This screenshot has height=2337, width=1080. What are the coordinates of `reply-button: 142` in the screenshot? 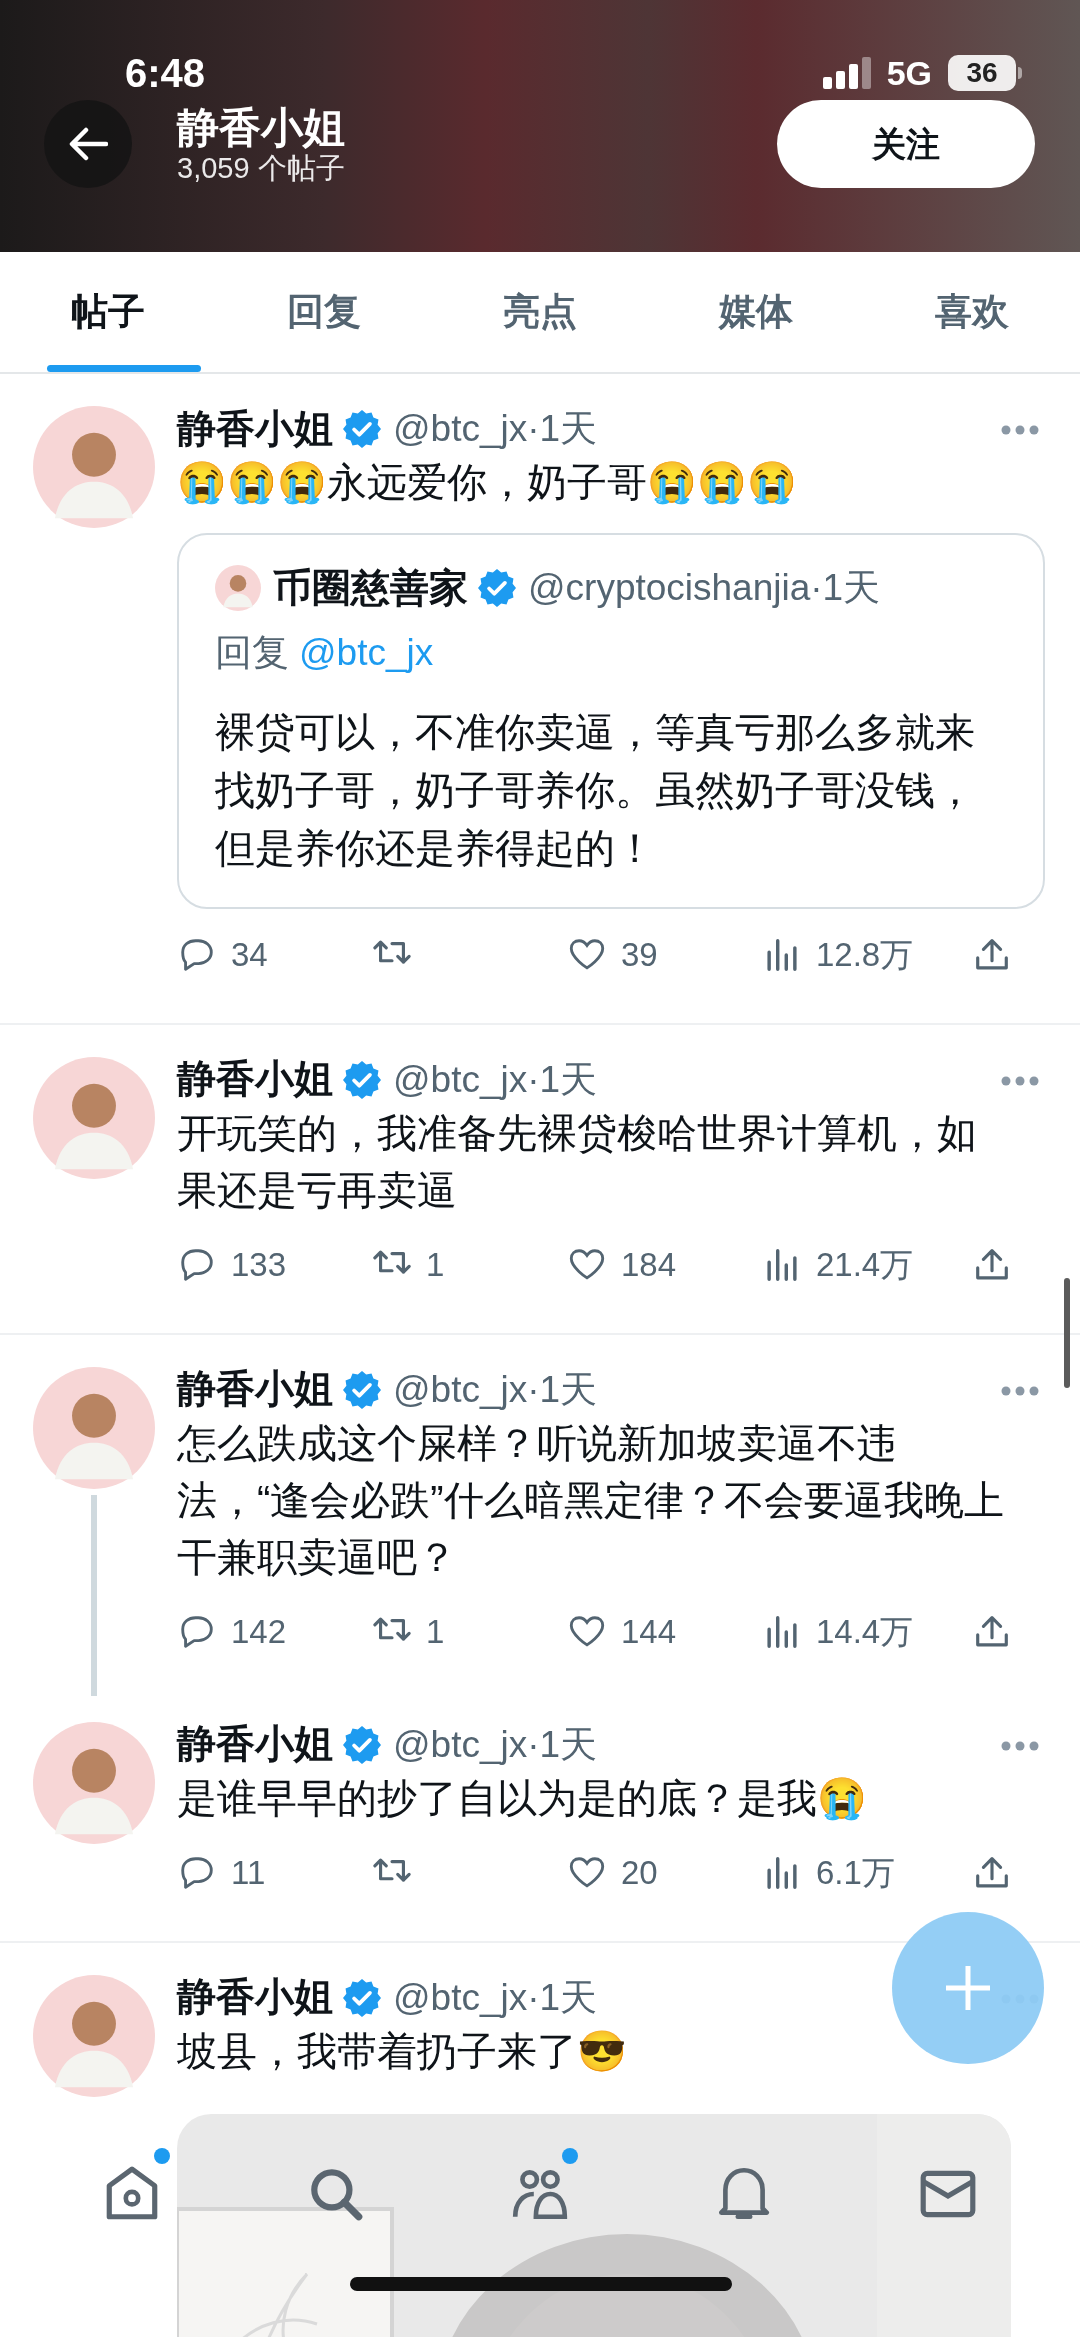 It's located at (274, 1631).